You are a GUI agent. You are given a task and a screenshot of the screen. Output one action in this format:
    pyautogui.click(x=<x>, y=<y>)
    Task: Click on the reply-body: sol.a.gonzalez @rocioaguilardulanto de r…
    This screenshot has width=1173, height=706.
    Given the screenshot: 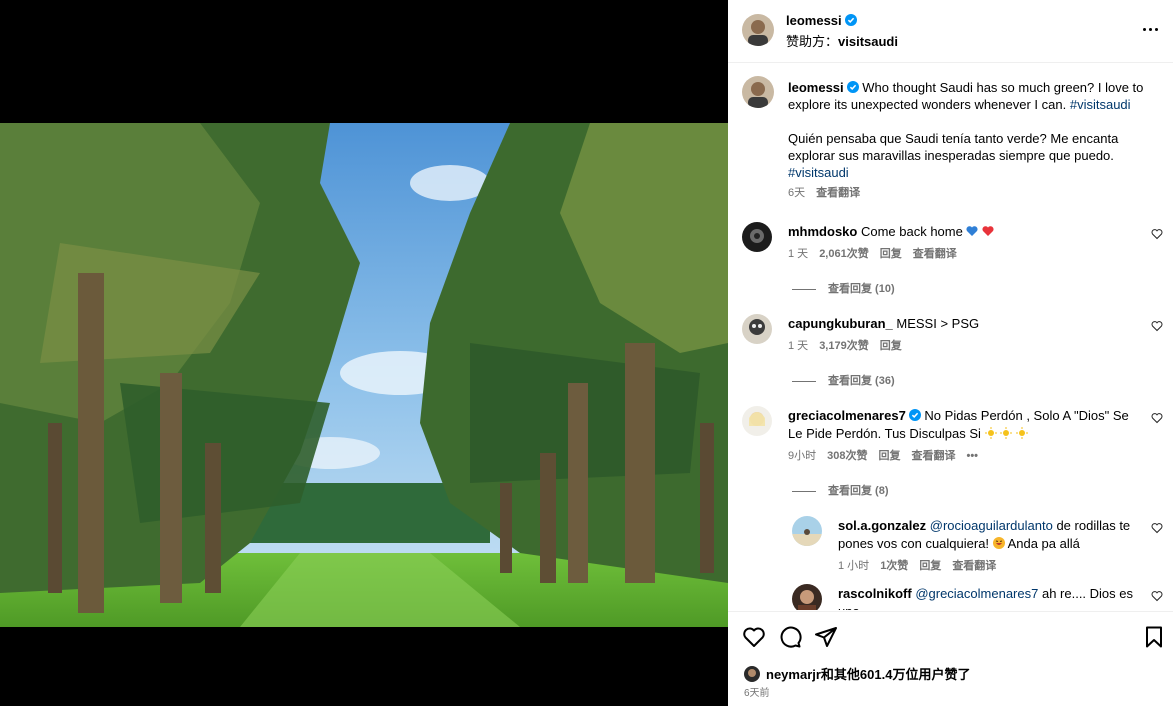 What is the action you would take?
    pyautogui.click(x=988, y=546)
    